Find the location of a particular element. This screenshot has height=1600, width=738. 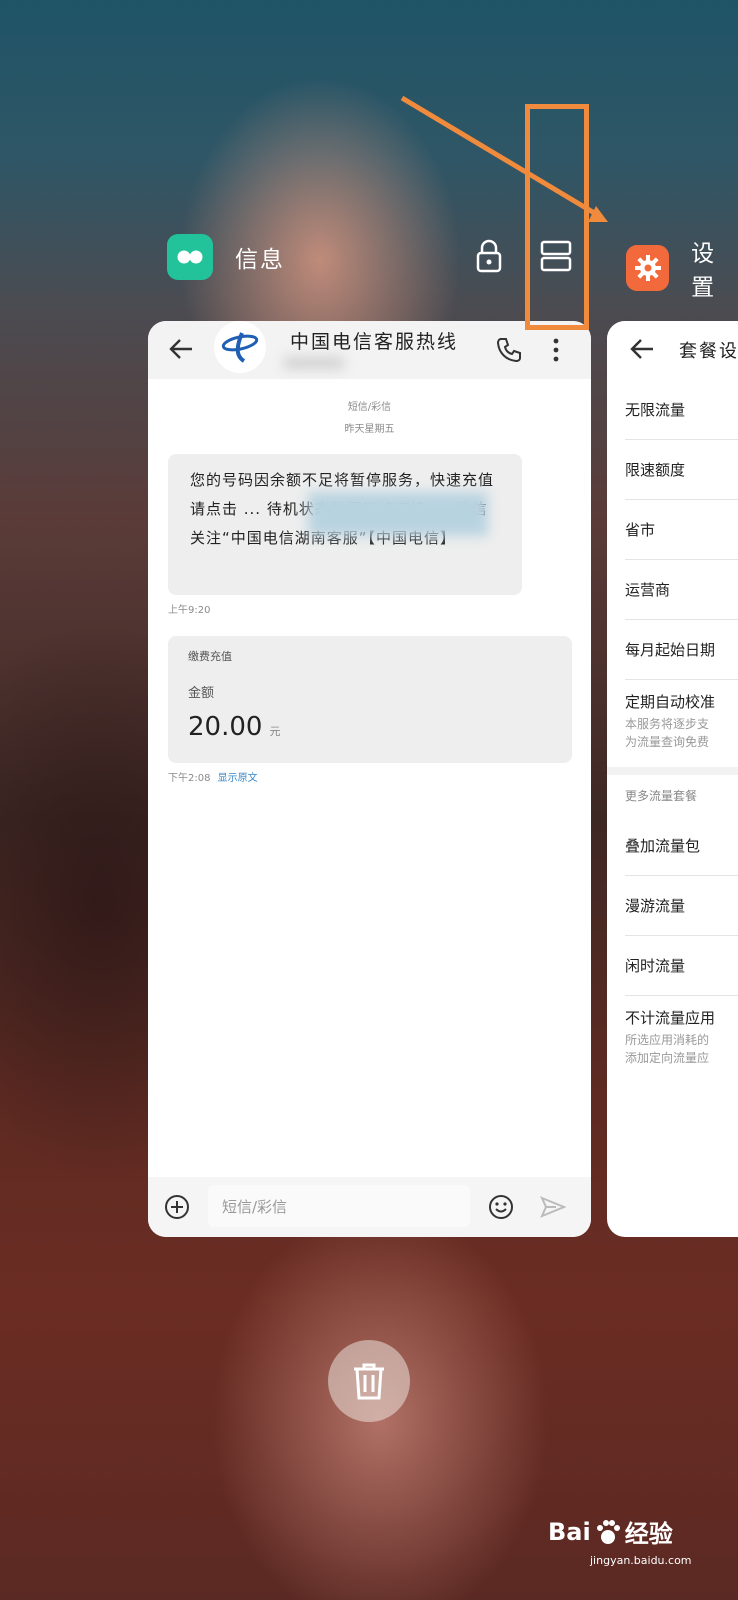

send-icon is located at coordinates (553, 1209).